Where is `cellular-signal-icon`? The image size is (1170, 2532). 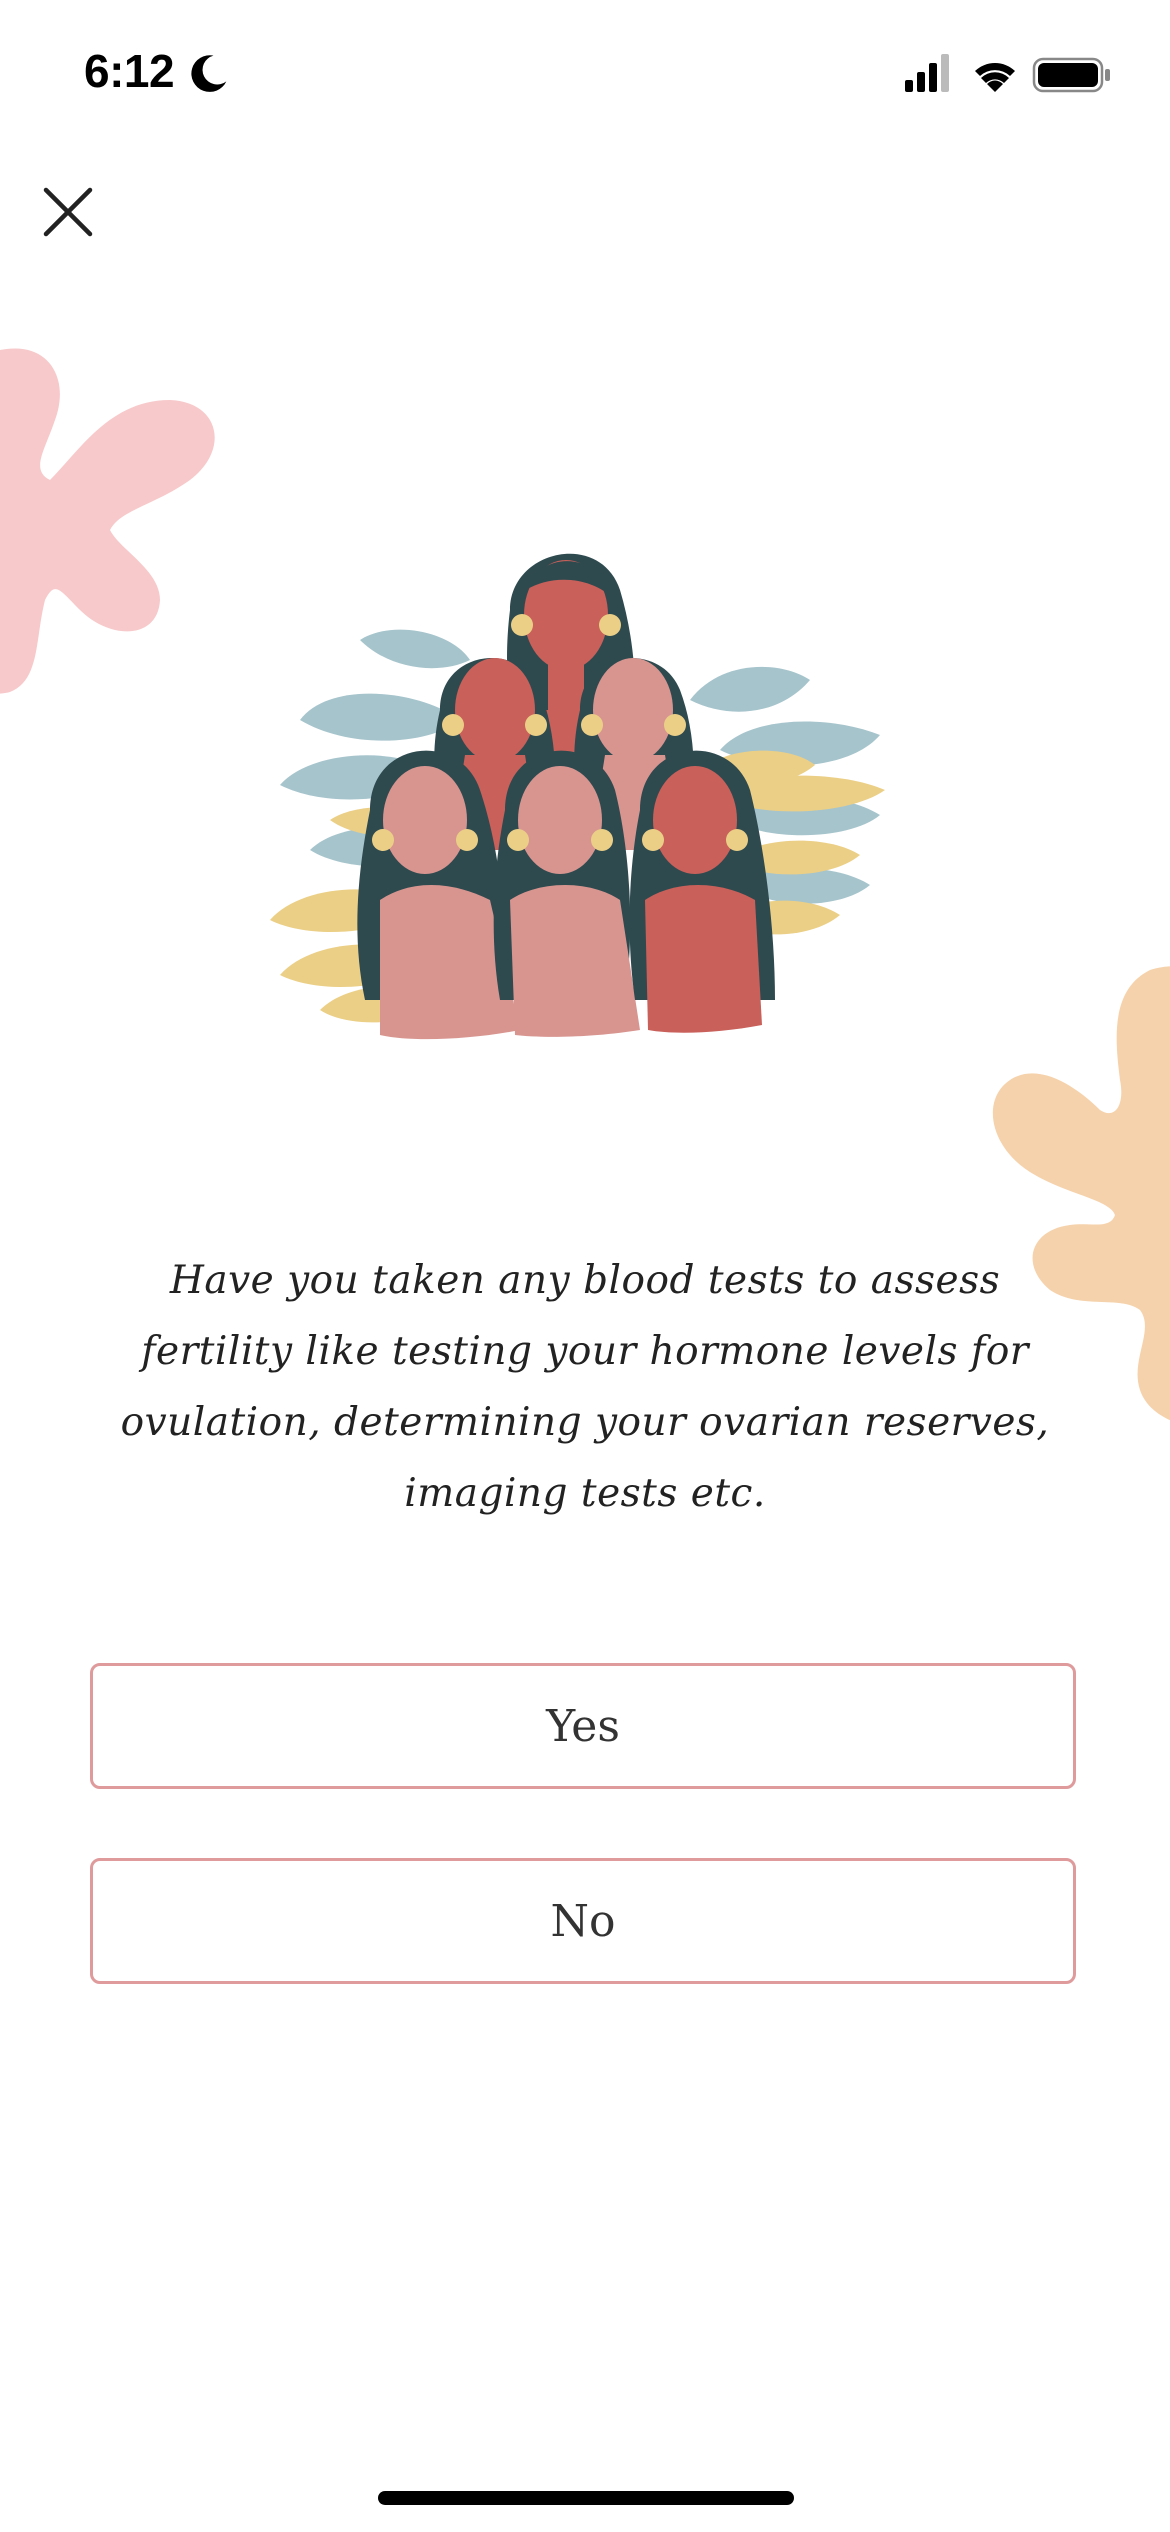
cellular-signal-icon is located at coordinates (927, 73).